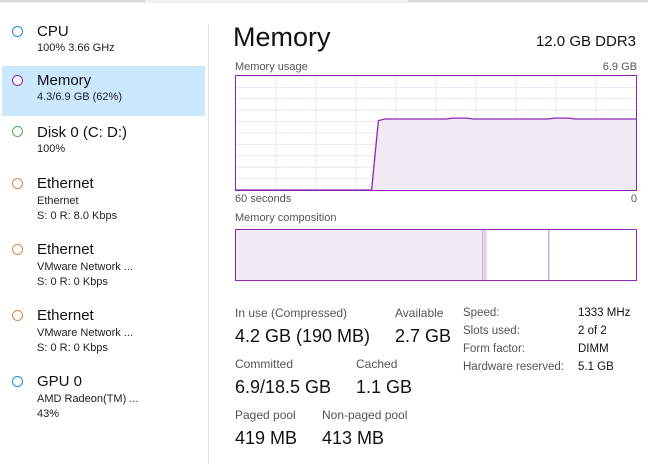 The height and width of the screenshot is (473, 648). I want to click on memory-usage-area, so click(436, 154).